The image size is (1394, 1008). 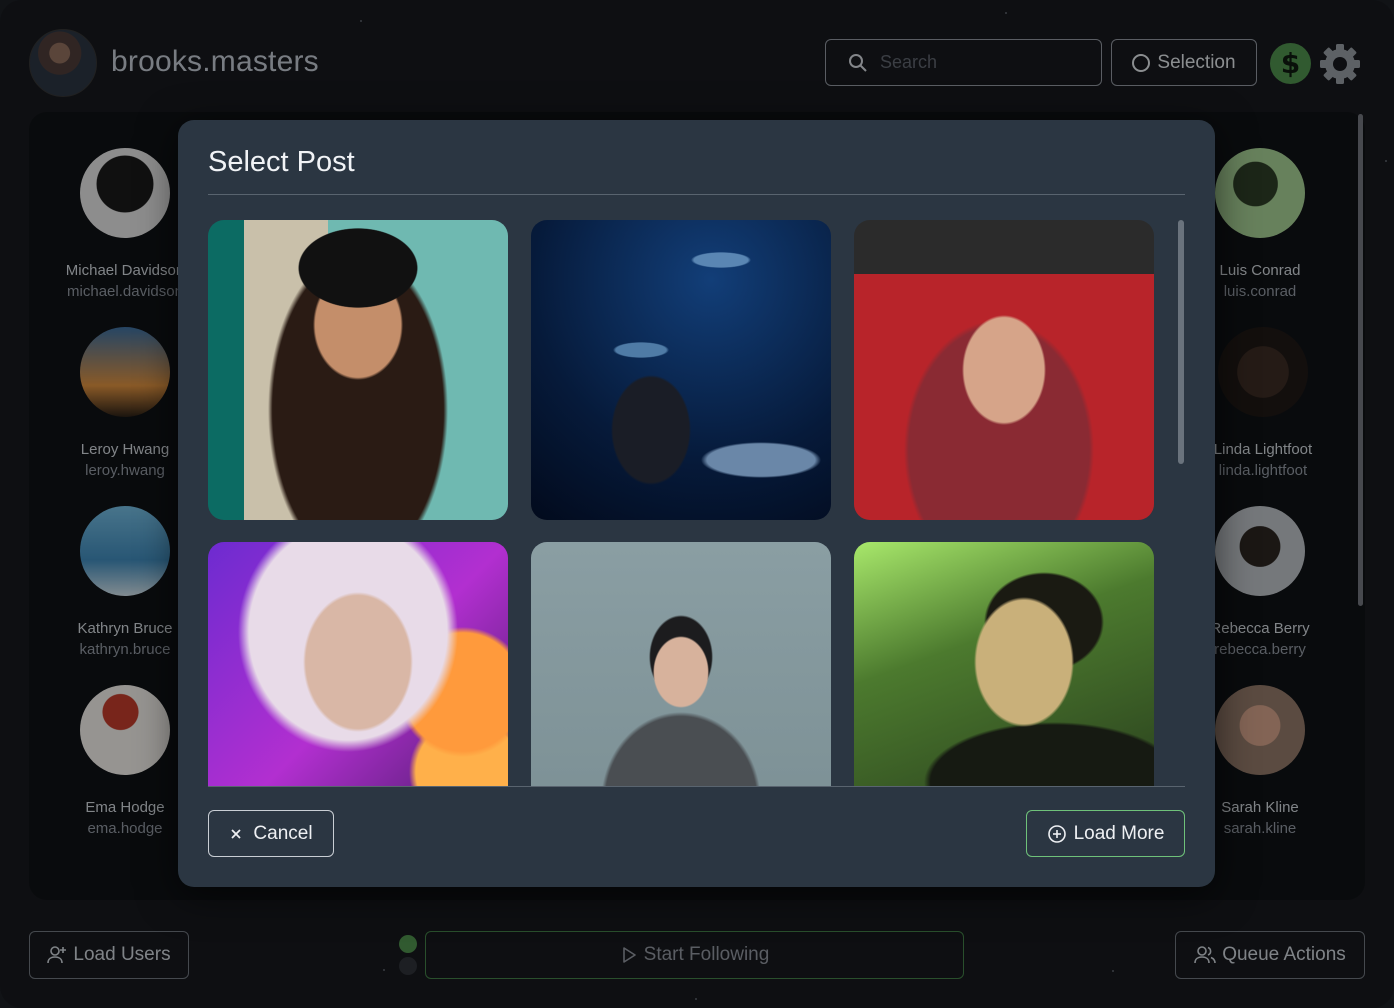 What do you see at coordinates (283, 833) in the screenshot?
I see `cancel-label: Cancel` at bounding box center [283, 833].